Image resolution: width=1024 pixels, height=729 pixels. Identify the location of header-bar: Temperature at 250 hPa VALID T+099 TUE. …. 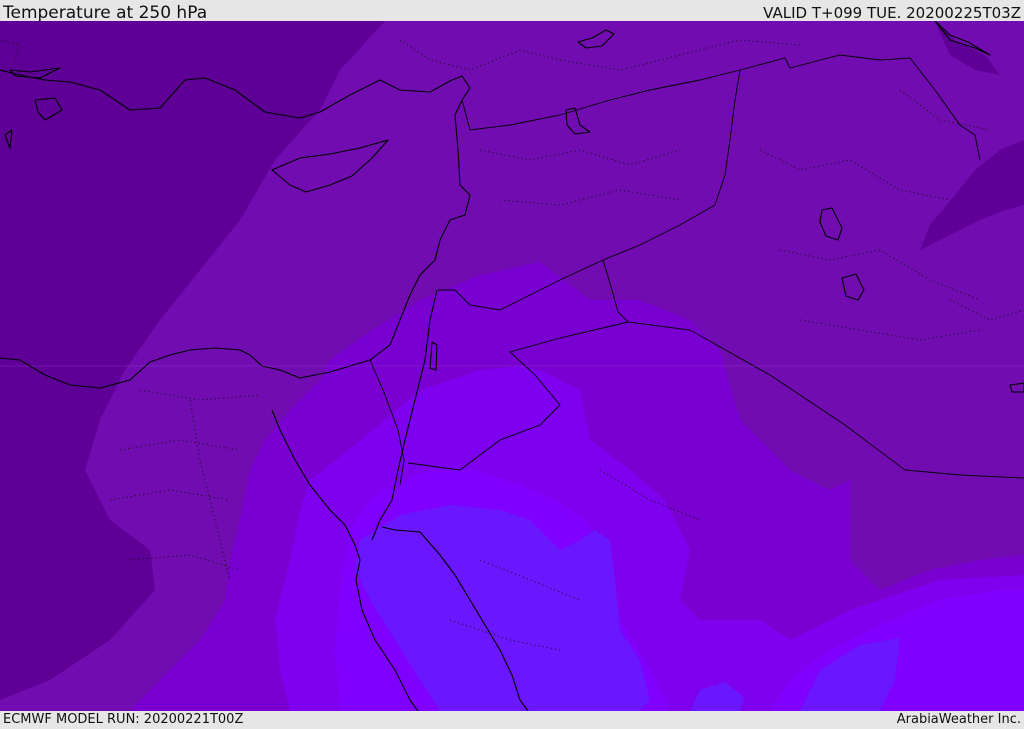
(512, 11).